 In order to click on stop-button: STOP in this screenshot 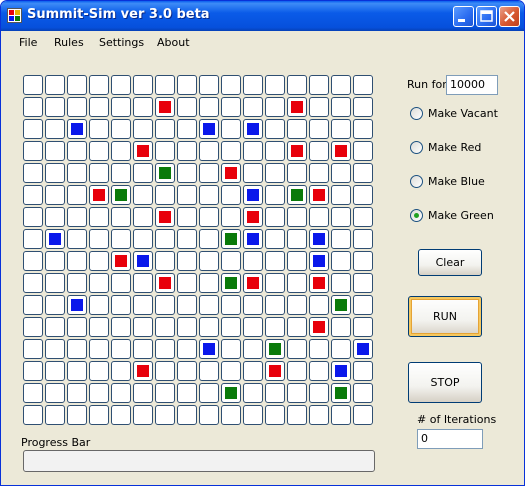, I will do `click(445, 382)`.